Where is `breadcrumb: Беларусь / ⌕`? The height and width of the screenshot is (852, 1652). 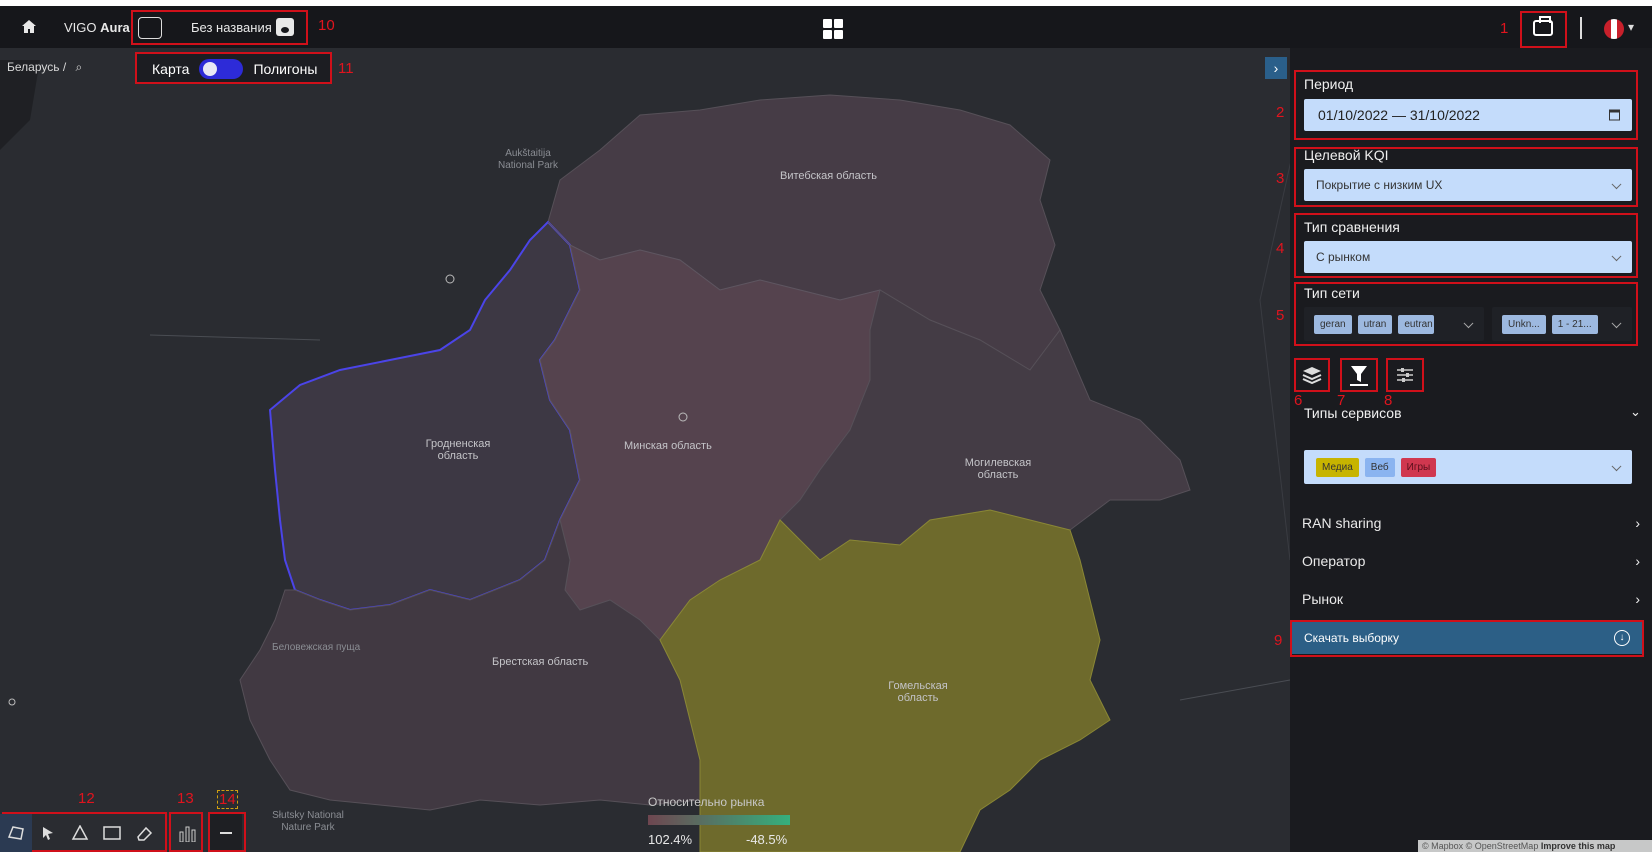
breadcrumb: Беларусь / ⌕ is located at coordinates (44, 67).